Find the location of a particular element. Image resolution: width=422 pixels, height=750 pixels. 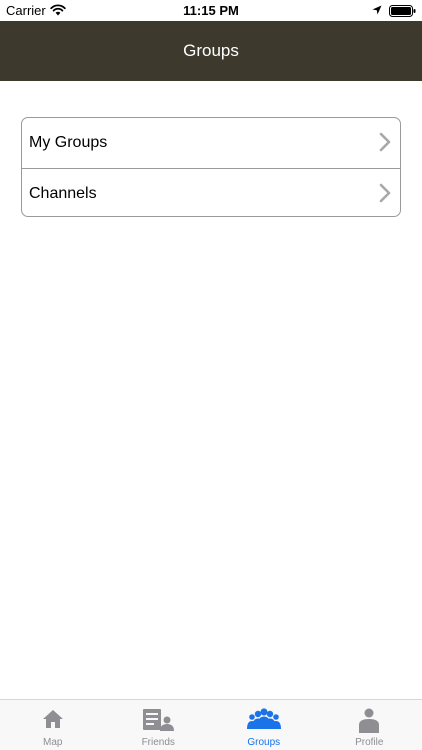

menu-item-channels: Channels is located at coordinates (211, 192).